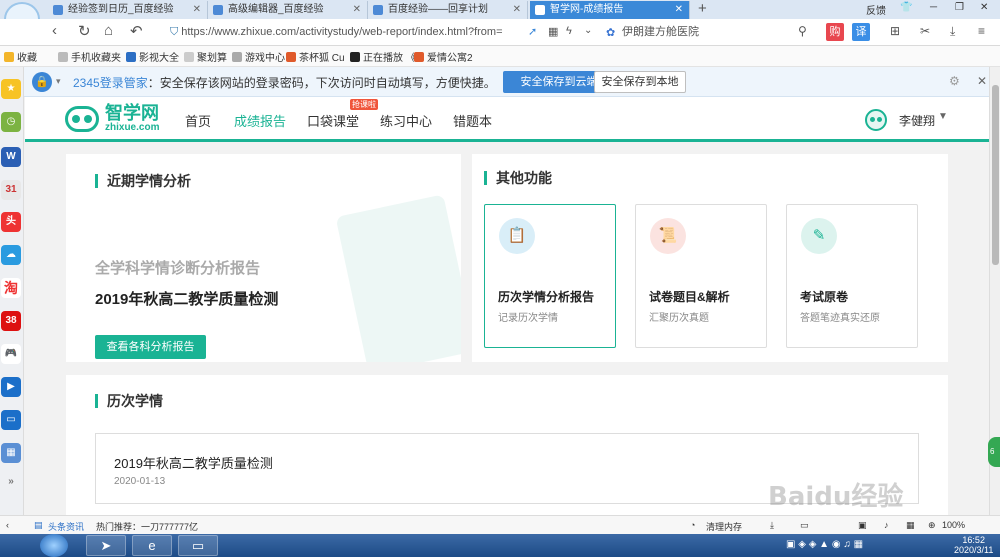 This screenshot has width=1000, height=557. I want to click on home-icon: ⌂, so click(108, 30).